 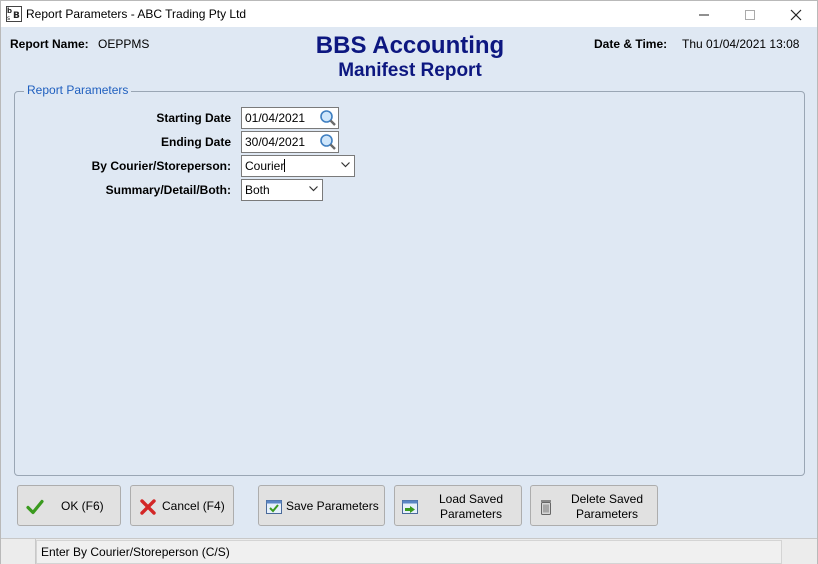 I want to click on status-bar: Enter By Courier/Storeperson (C/S), so click(x=409, y=551).